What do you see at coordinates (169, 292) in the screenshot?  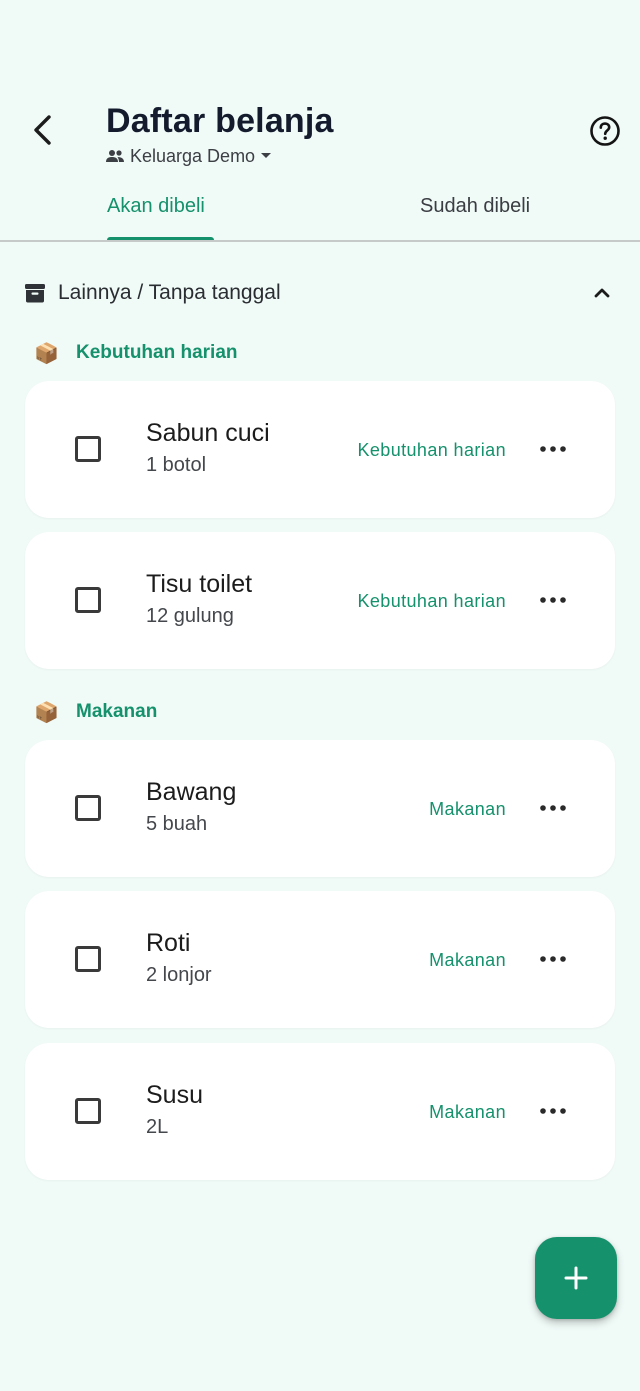 I see `section-label: Lainnya / Tanpa tanggal` at bounding box center [169, 292].